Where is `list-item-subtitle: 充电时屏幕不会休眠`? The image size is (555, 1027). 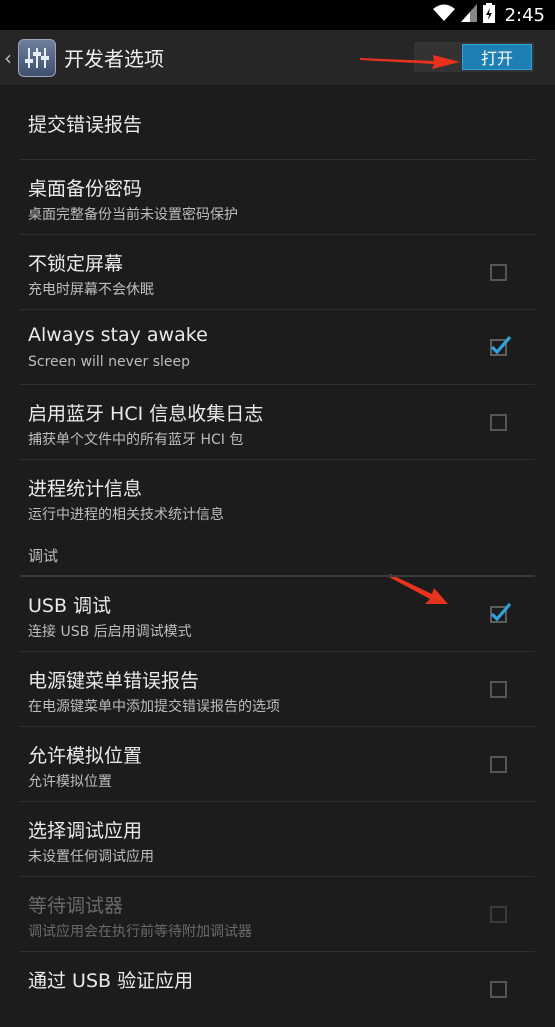
list-item-subtitle: 充电时屏幕不会休眠 is located at coordinates (91, 290).